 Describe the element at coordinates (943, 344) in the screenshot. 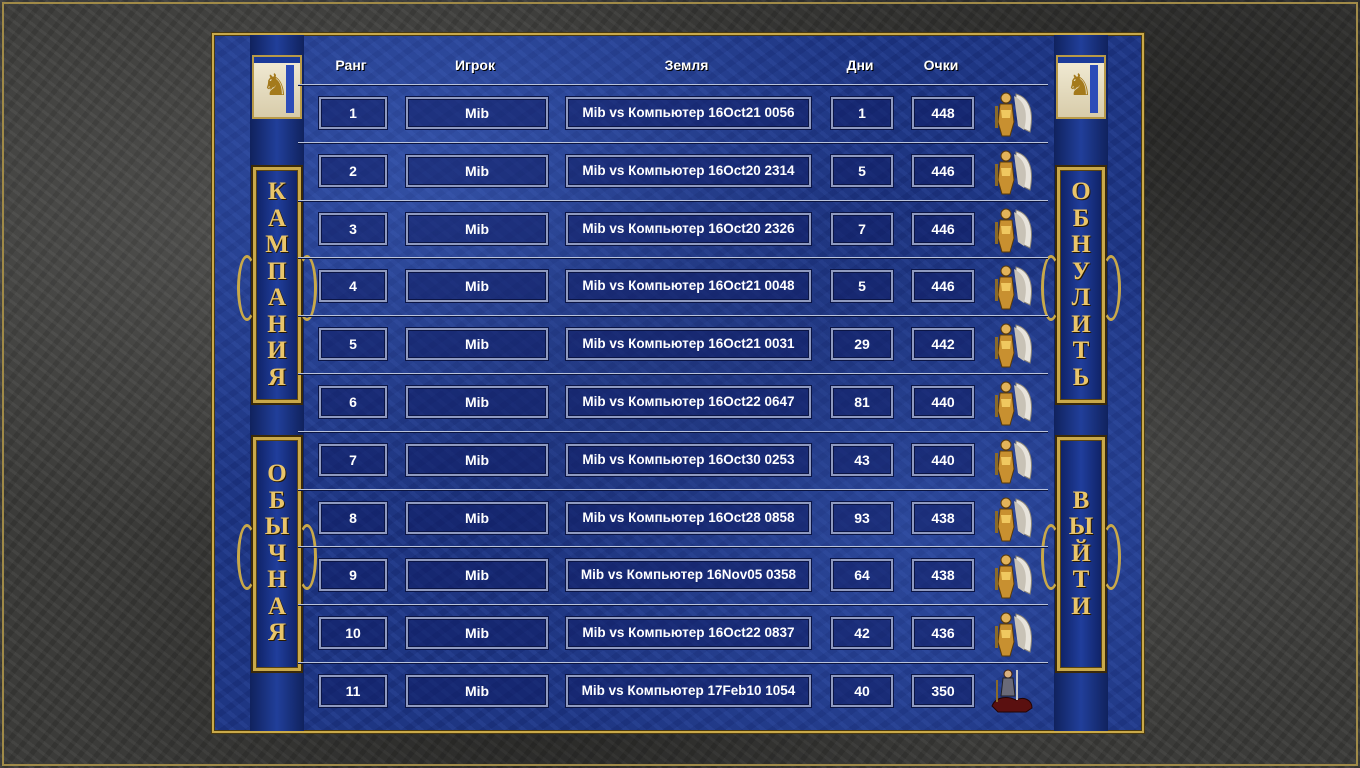

I see `score-cell: 442` at that location.